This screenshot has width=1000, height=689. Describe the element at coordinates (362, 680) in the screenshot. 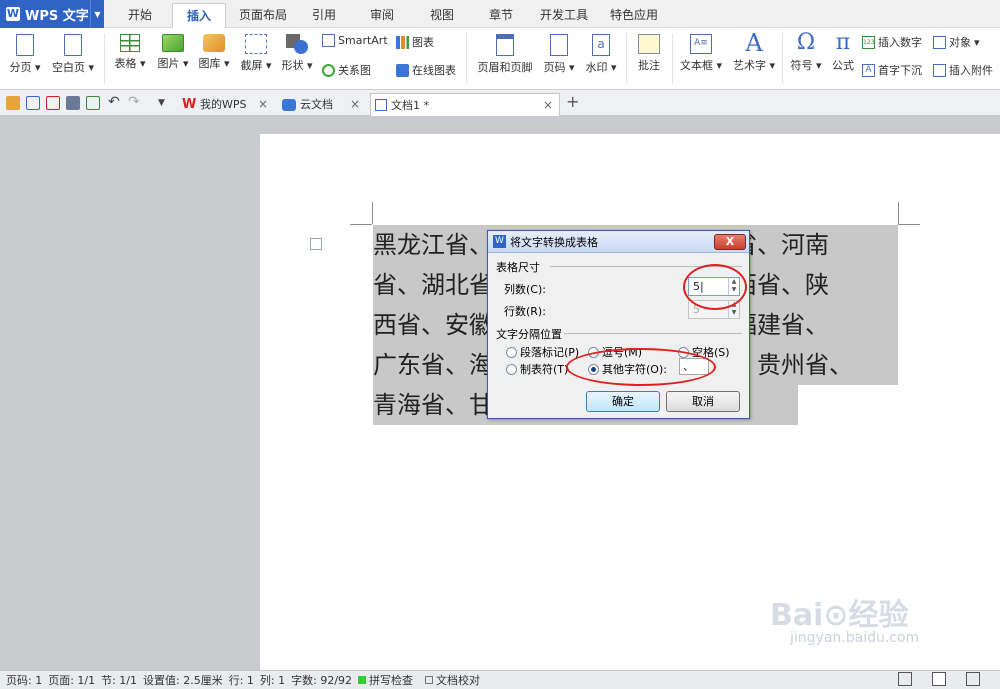

I see `spell-check-icon` at that location.